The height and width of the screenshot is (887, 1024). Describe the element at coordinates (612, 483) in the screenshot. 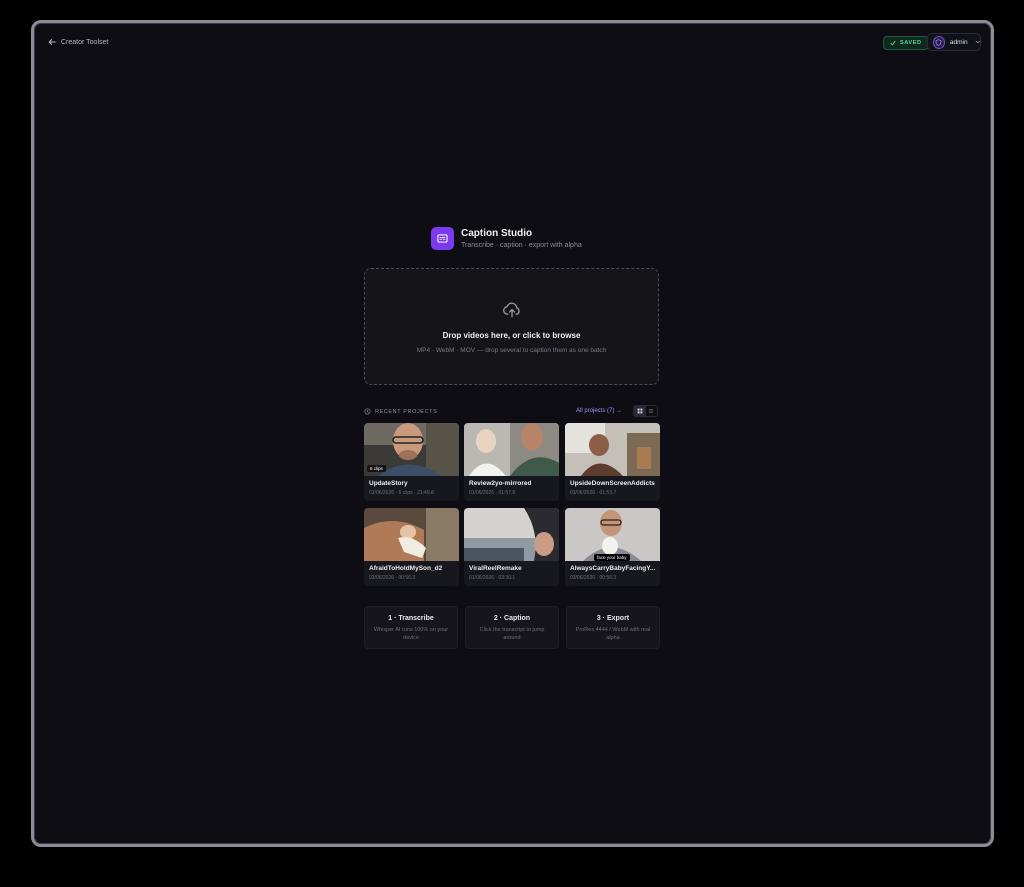

I see `project-title: UpsideDownScreenAddicts` at that location.